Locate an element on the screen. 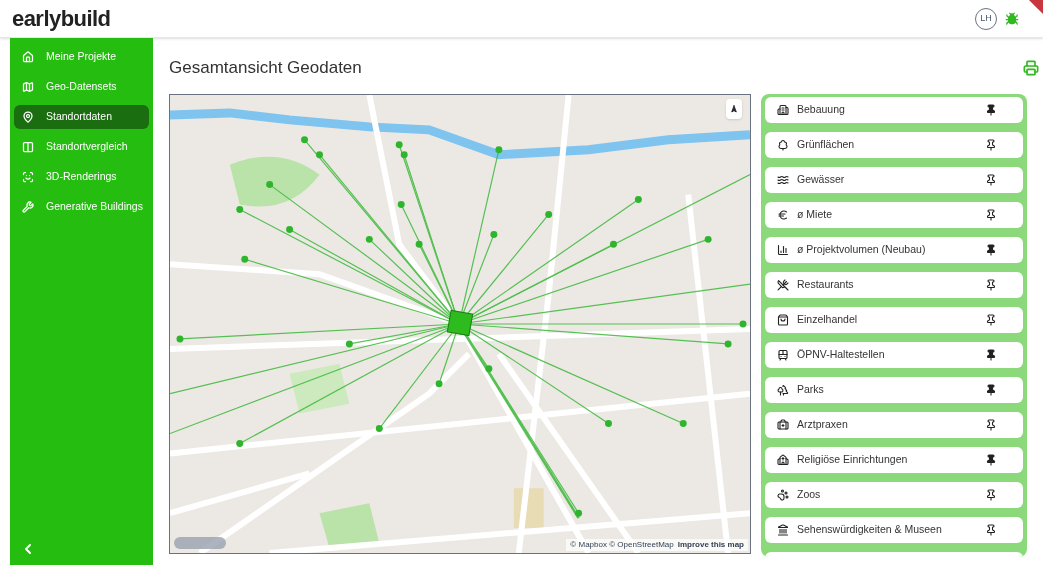  layer-label: Arztpraxen is located at coordinates (822, 425).